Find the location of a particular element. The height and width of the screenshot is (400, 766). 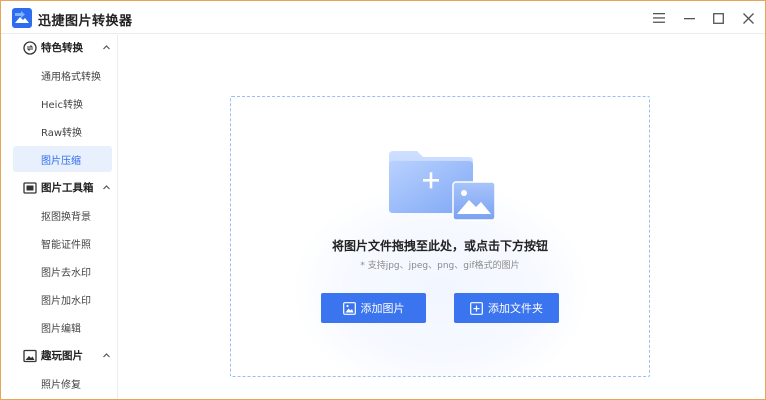

sidebar-item-image-edit: 图片编辑 is located at coordinates (62, 327).